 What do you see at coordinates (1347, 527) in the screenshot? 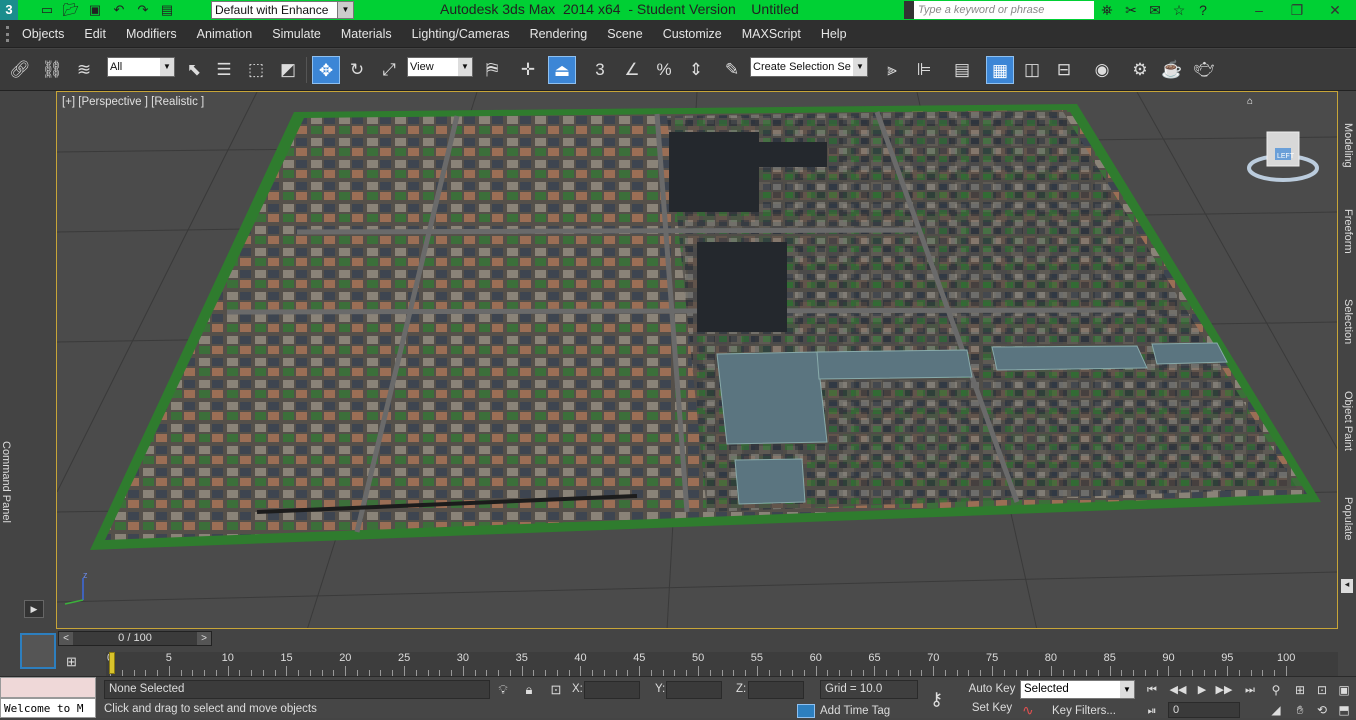
I see `tab-populate: Populate` at bounding box center [1347, 527].